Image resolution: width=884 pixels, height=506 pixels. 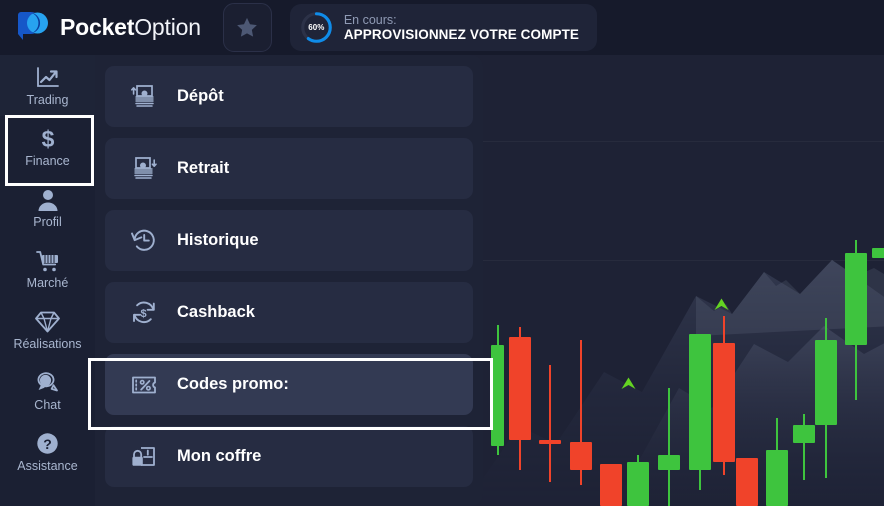 I want to click on sidebar-item-label: Chat, so click(x=47, y=404).